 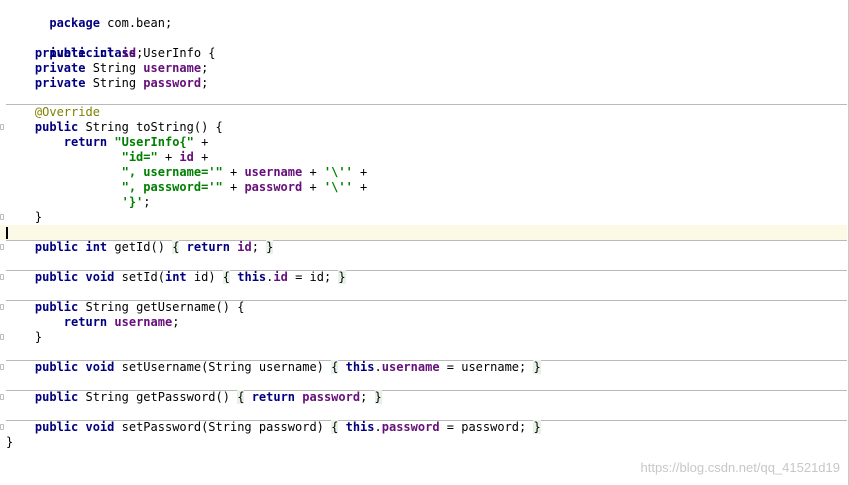 I want to click on method-getpassword: String getPassword(), so click(x=158, y=397).